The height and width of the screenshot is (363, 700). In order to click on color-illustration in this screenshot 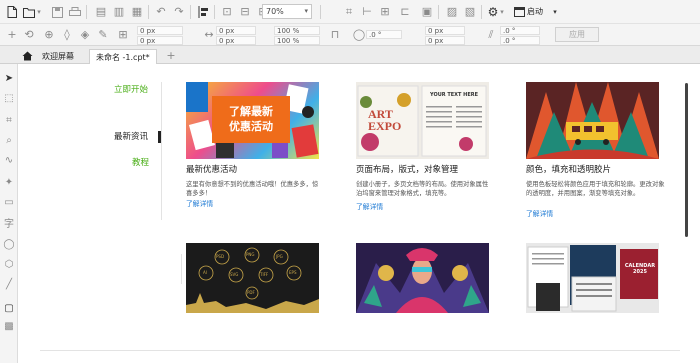, I will do `click(592, 120)`.